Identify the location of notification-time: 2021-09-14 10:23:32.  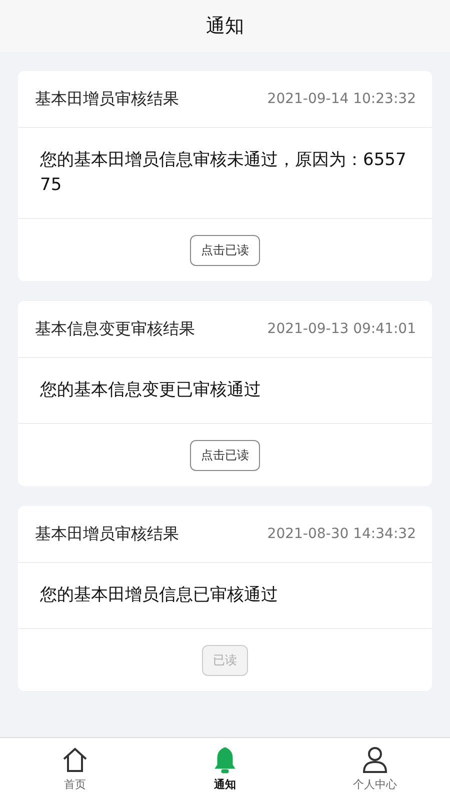
(341, 99).